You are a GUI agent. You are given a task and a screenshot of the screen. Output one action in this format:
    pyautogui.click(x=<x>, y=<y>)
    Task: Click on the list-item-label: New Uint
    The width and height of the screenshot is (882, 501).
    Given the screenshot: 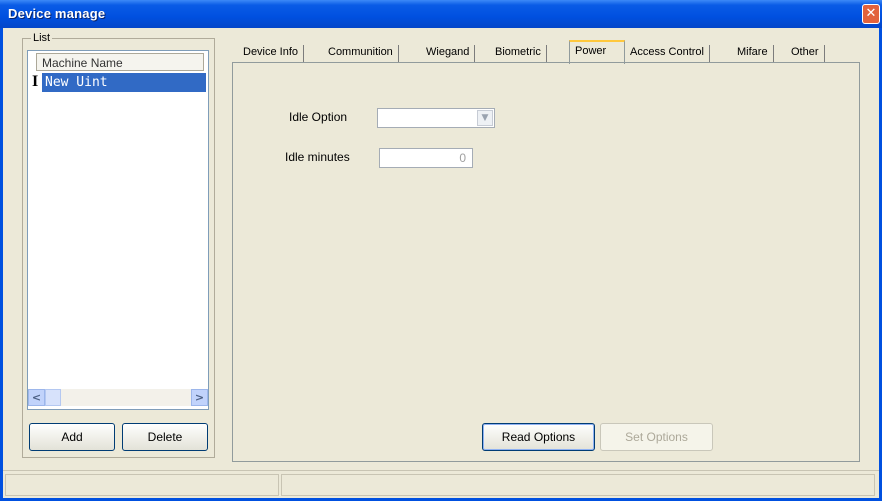 What is the action you would take?
    pyautogui.click(x=124, y=82)
    